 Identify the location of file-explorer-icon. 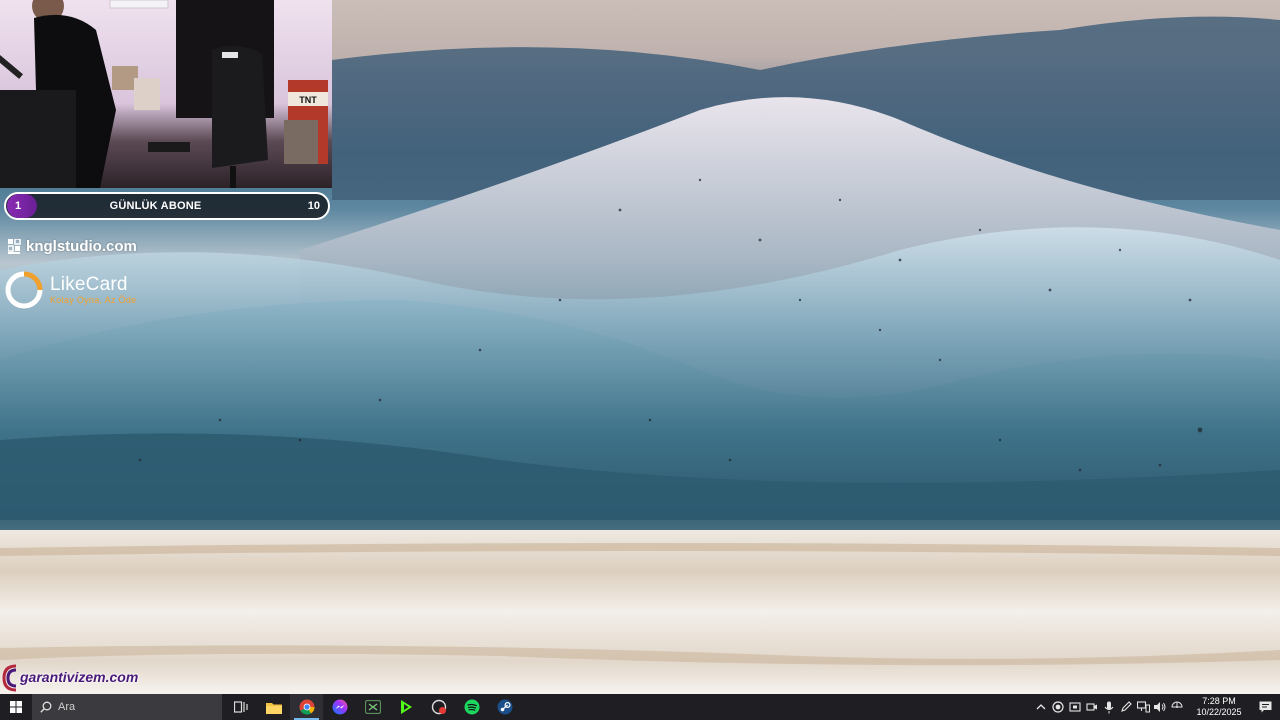
(273, 708).